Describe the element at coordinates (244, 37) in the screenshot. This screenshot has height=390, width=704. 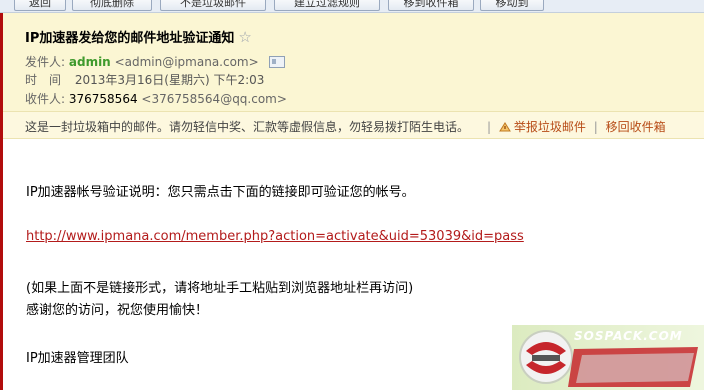
I see `star-icon: ☆` at that location.